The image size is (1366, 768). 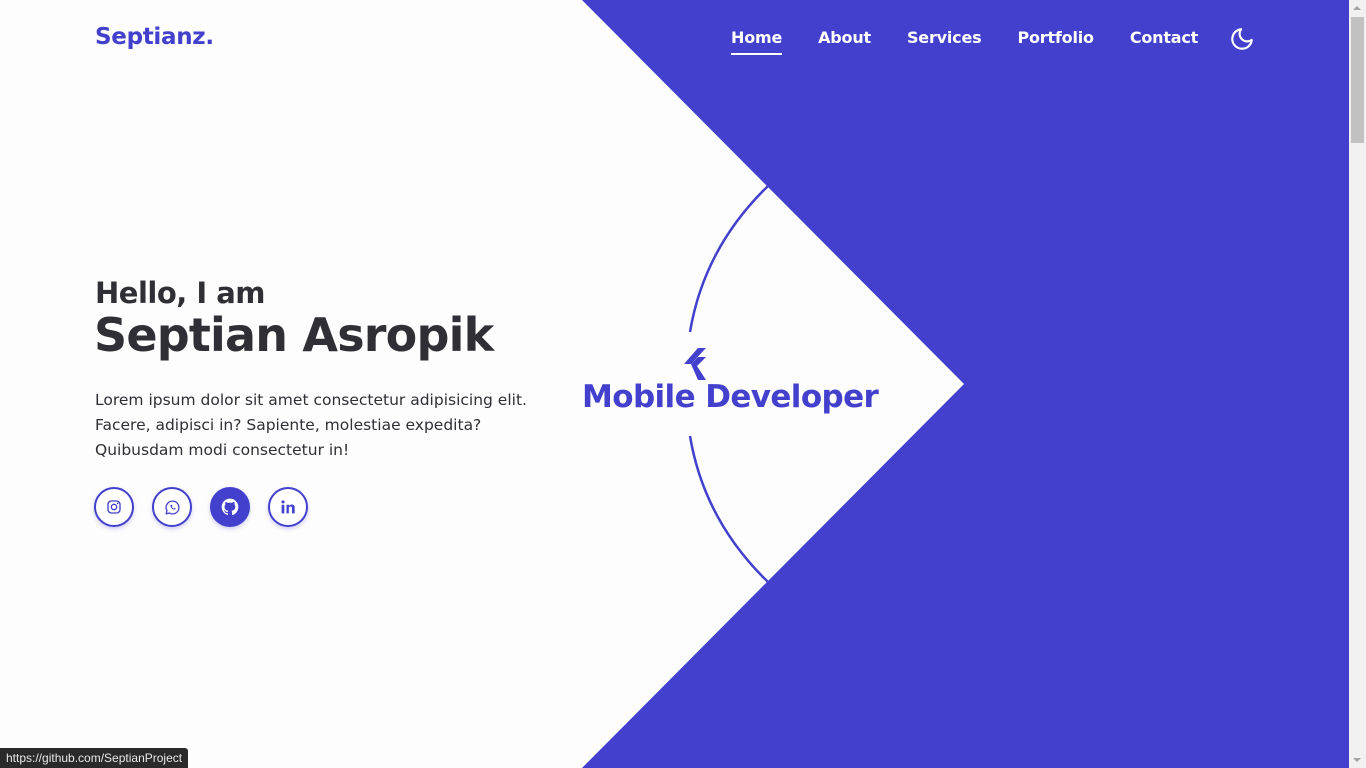 What do you see at coordinates (94, 758) in the screenshot?
I see `status-bar-url: https://github.com/SeptianProject` at bounding box center [94, 758].